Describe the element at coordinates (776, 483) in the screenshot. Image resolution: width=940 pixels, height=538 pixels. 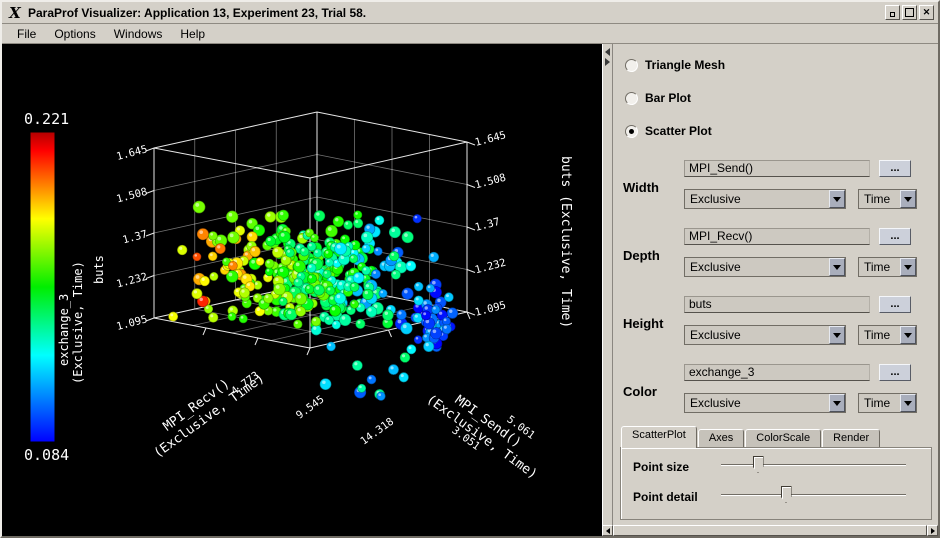
I see `tab-content-panel: Point size Point detail` at that location.